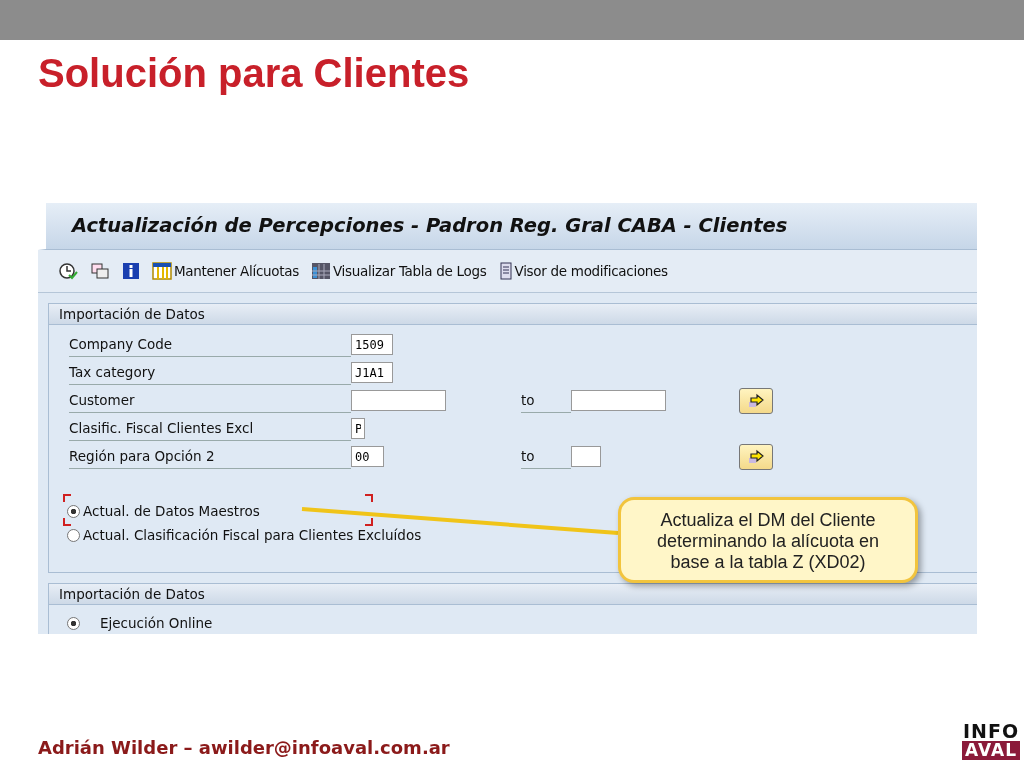  Describe the element at coordinates (367, 456) in the screenshot. I see `input-field: 00` at that location.